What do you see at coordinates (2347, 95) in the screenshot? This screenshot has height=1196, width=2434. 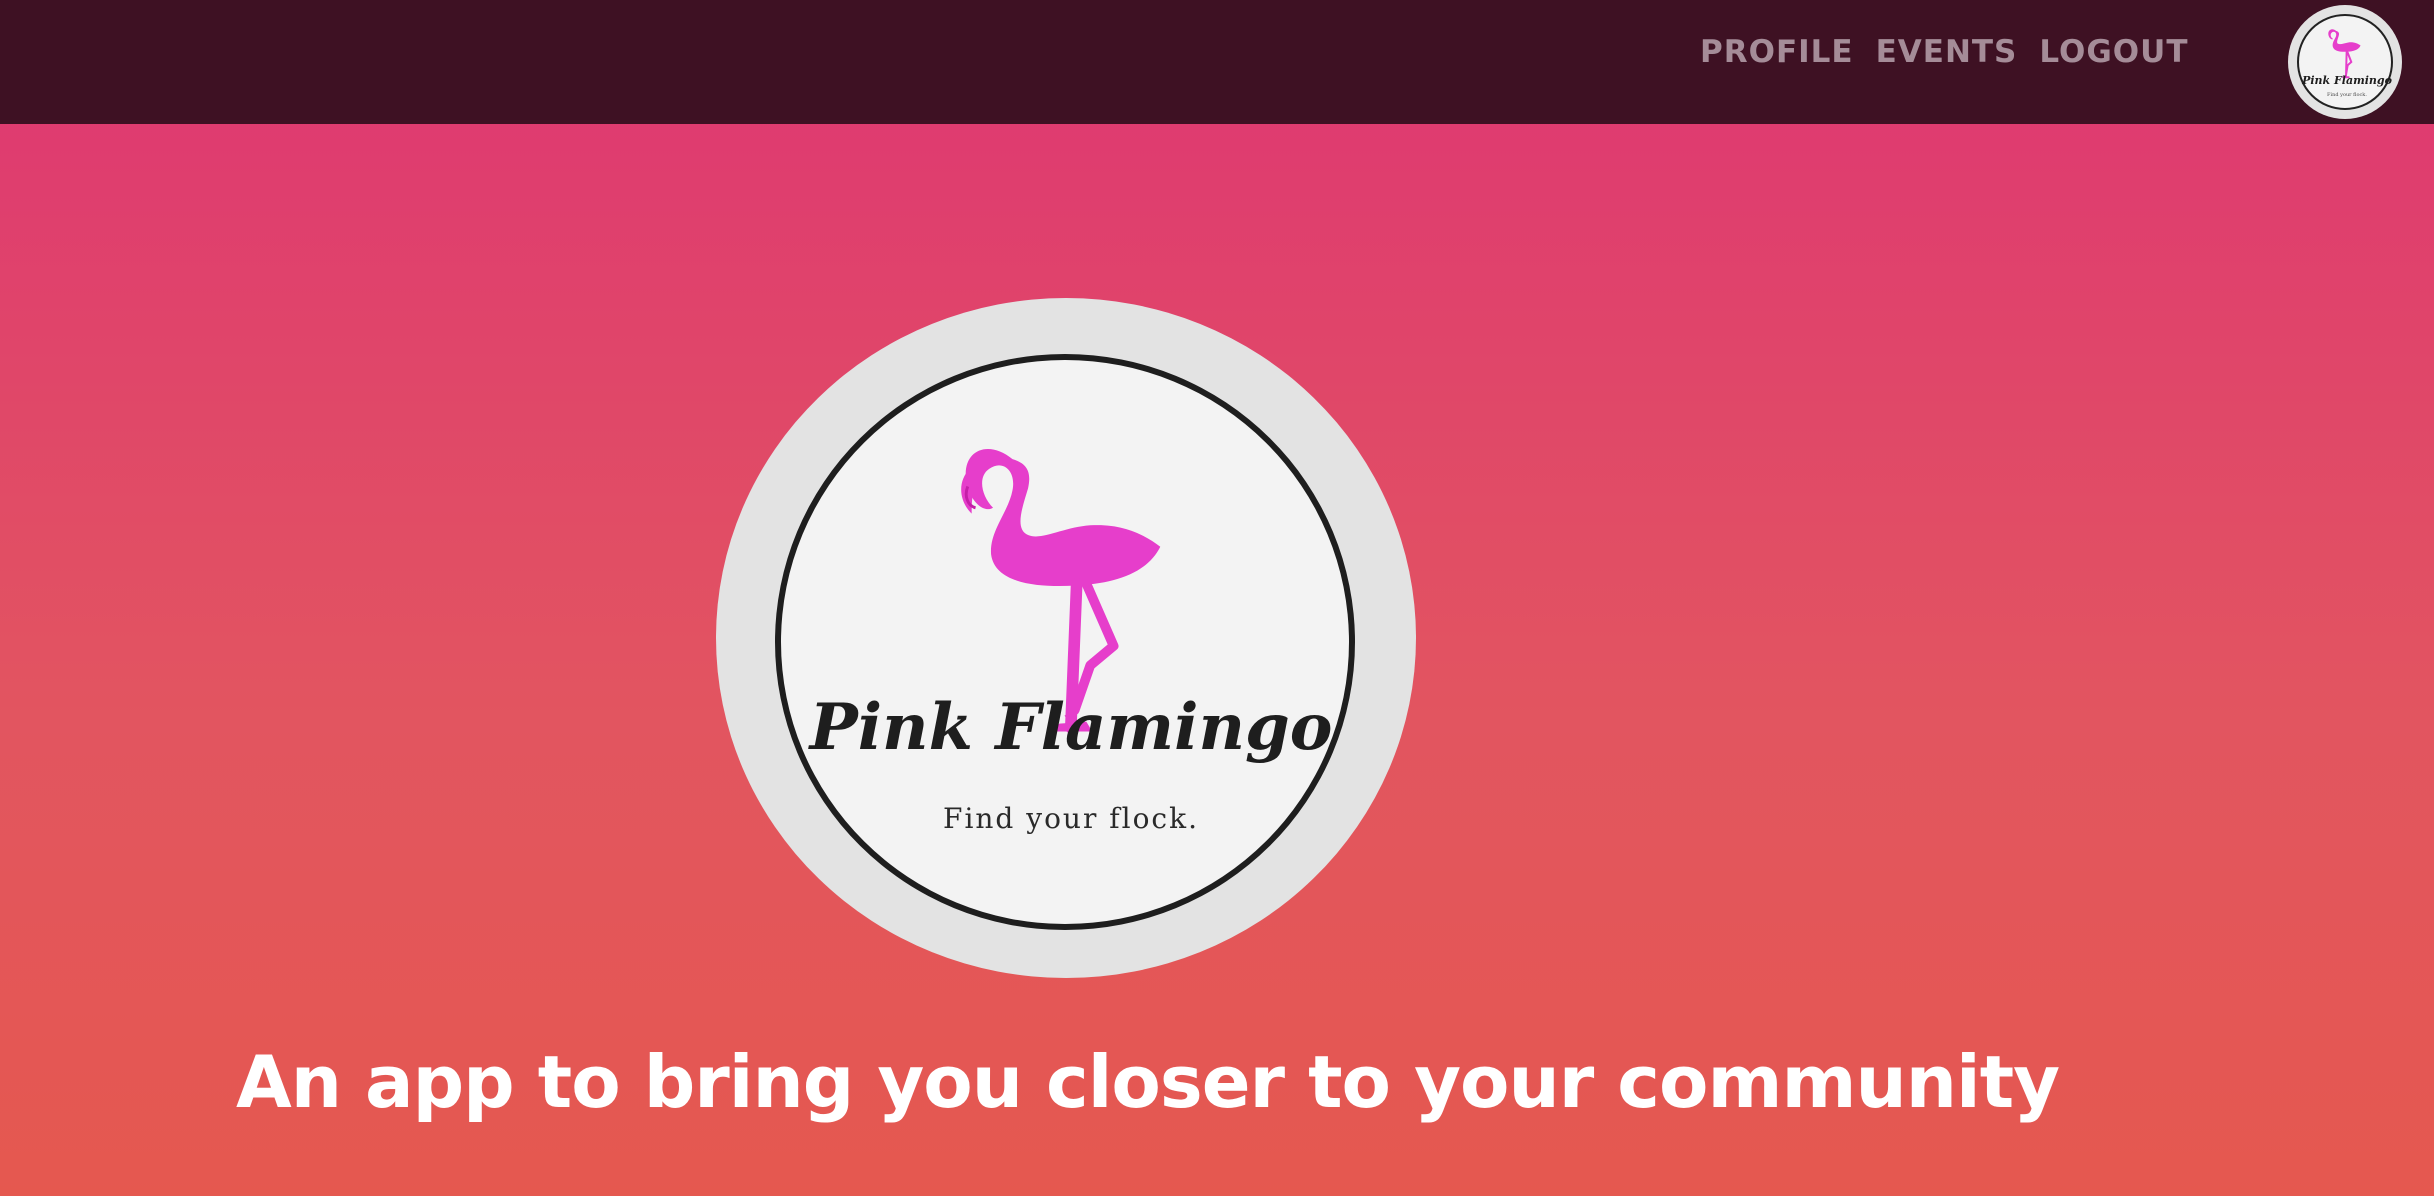 I see `nav-logo-tagline: Find your flock.` at bounding box center [2347, 95].